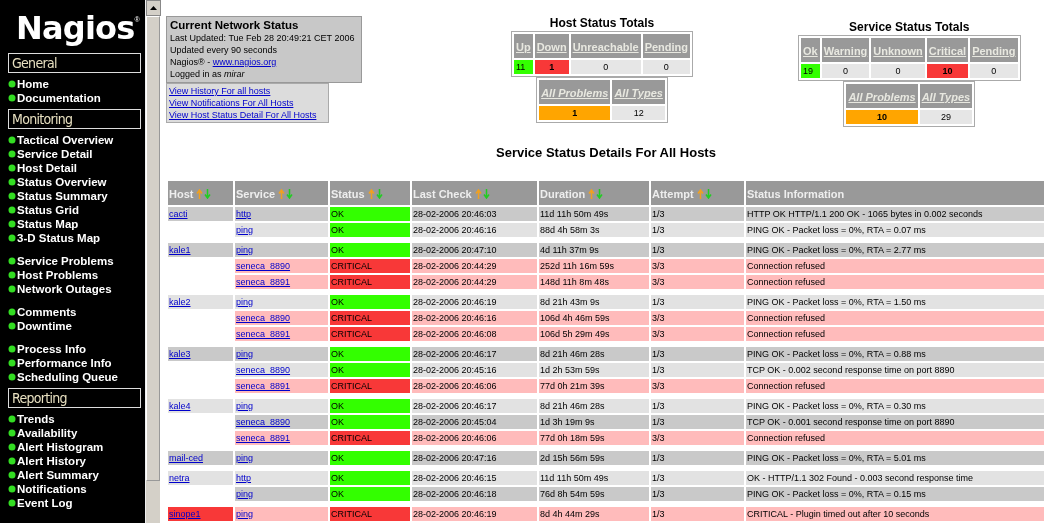 The height and width of the screenshot is (523, 1046). What do you see at coordinates (474, 250) in the screenshot?
I see `table-cell: 28-02-2006 20:47:10` at bounding box center [474, 250].